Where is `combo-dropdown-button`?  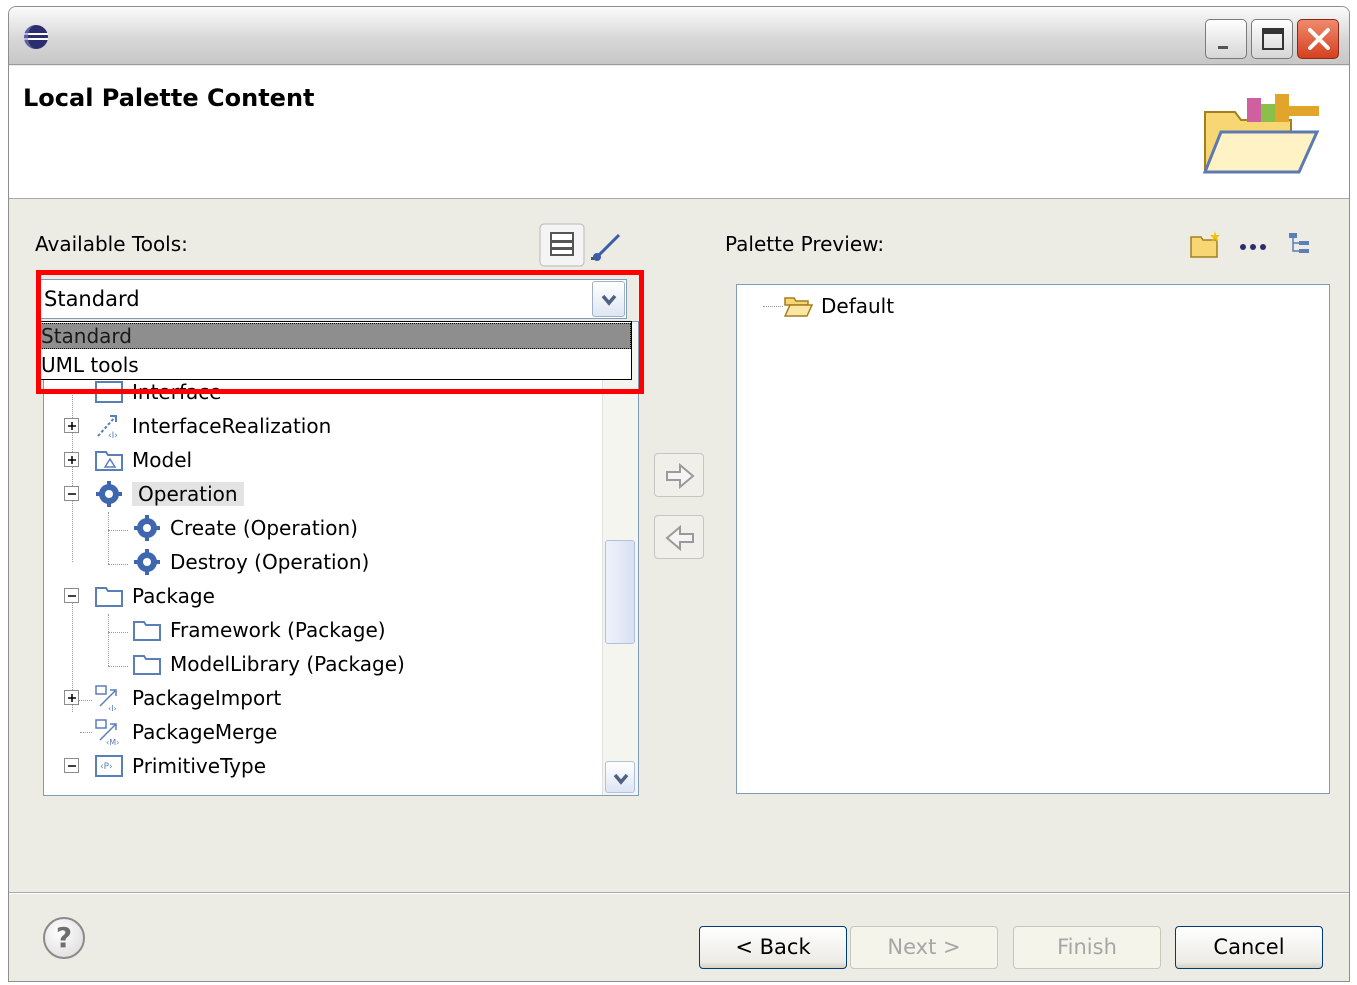 combo-dropdown-button is located at coordinates (608, 299).